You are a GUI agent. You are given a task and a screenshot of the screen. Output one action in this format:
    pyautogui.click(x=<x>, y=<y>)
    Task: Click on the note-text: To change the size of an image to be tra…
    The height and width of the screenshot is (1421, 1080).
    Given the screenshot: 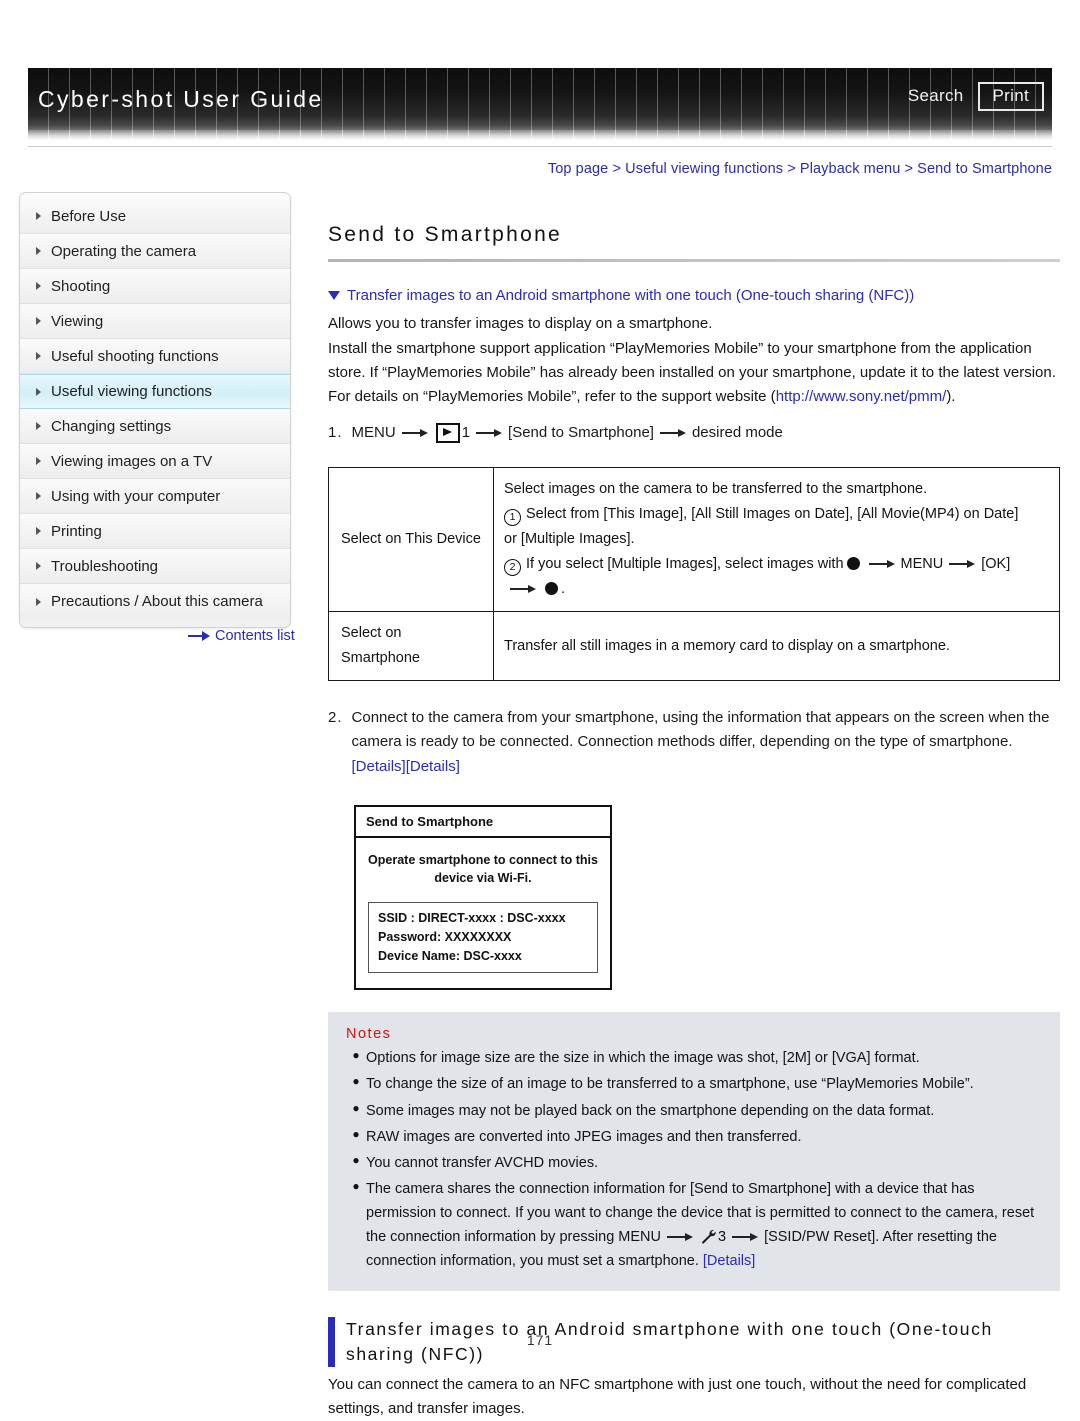 What is the action you would take?
    pyautogui.click(x=670, y=1084)
    